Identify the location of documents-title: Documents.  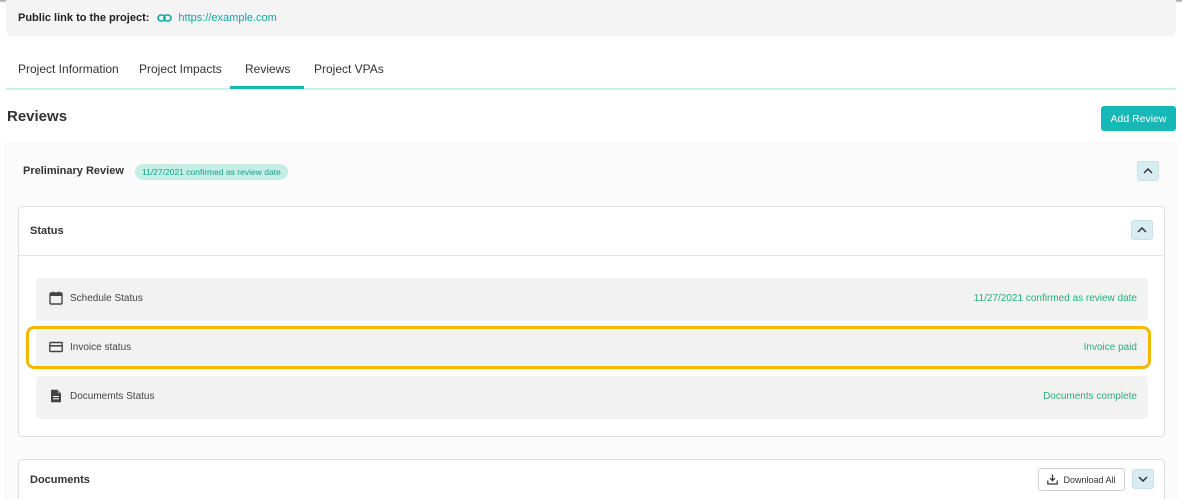
(60, 480).